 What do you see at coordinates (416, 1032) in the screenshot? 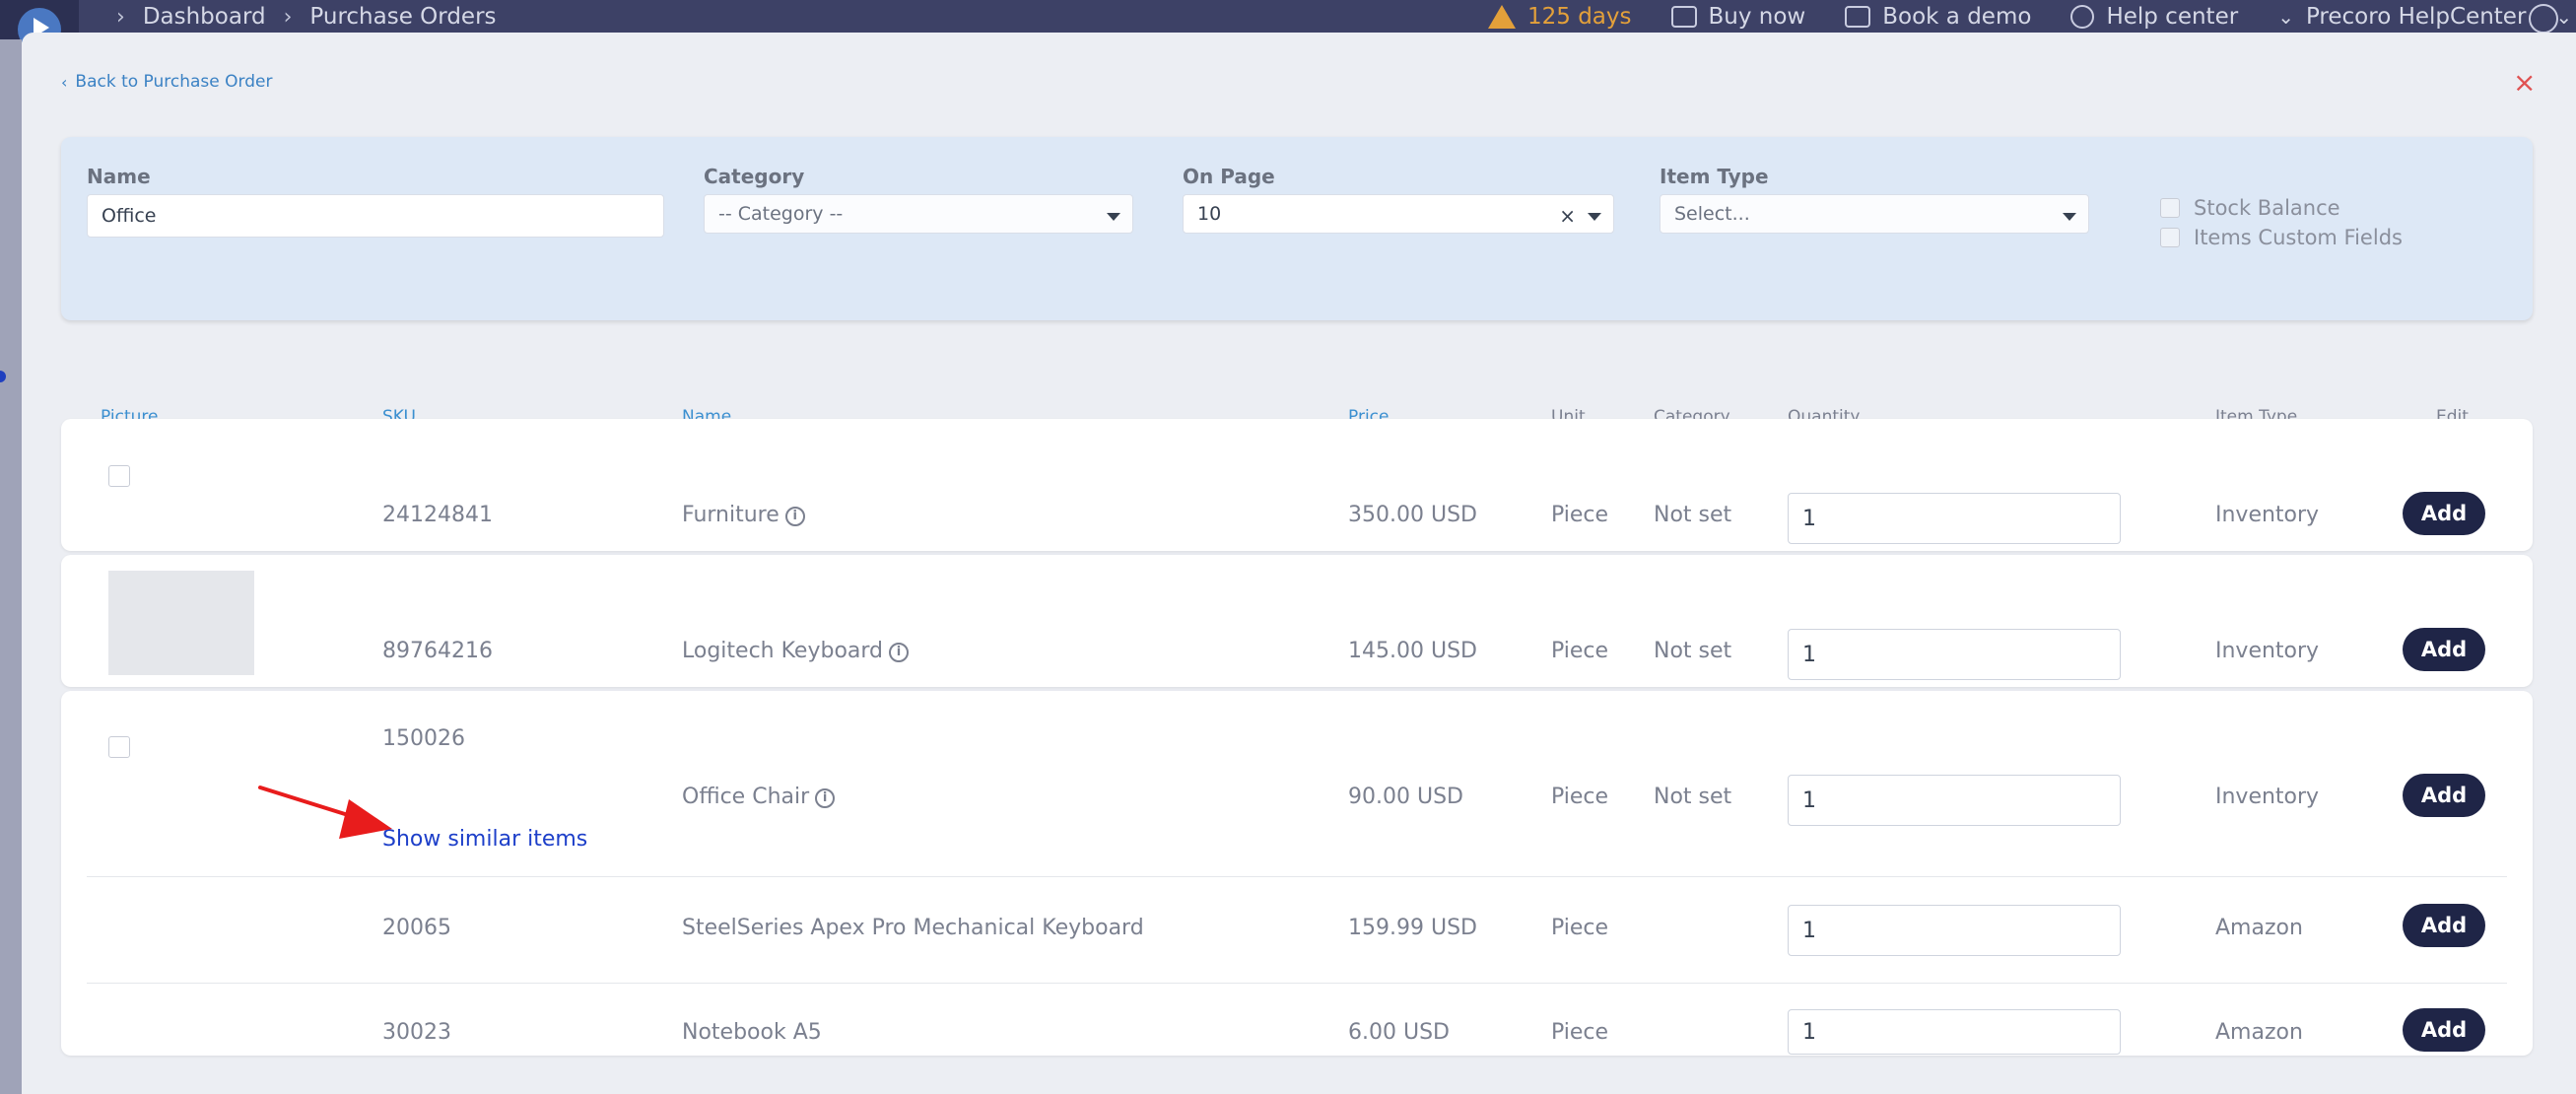
I see `row-sku: 30023` at bounding box center [416, 1032].